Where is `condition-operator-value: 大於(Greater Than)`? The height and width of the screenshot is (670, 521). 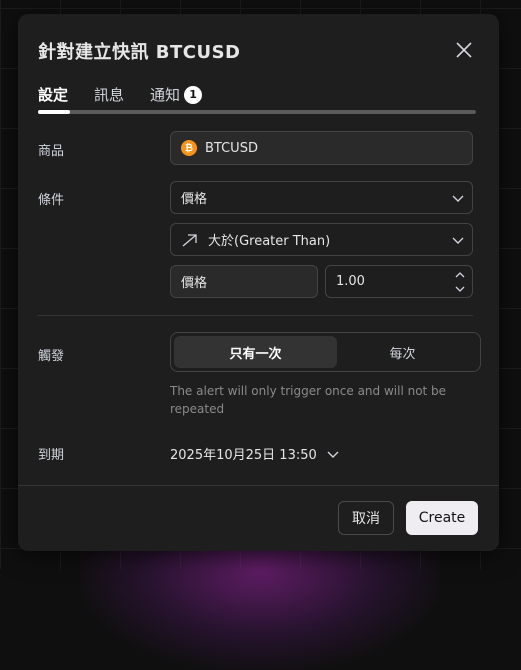
condition-operator-value: 大於(Greater Than) is located at coordinates (269, 241).